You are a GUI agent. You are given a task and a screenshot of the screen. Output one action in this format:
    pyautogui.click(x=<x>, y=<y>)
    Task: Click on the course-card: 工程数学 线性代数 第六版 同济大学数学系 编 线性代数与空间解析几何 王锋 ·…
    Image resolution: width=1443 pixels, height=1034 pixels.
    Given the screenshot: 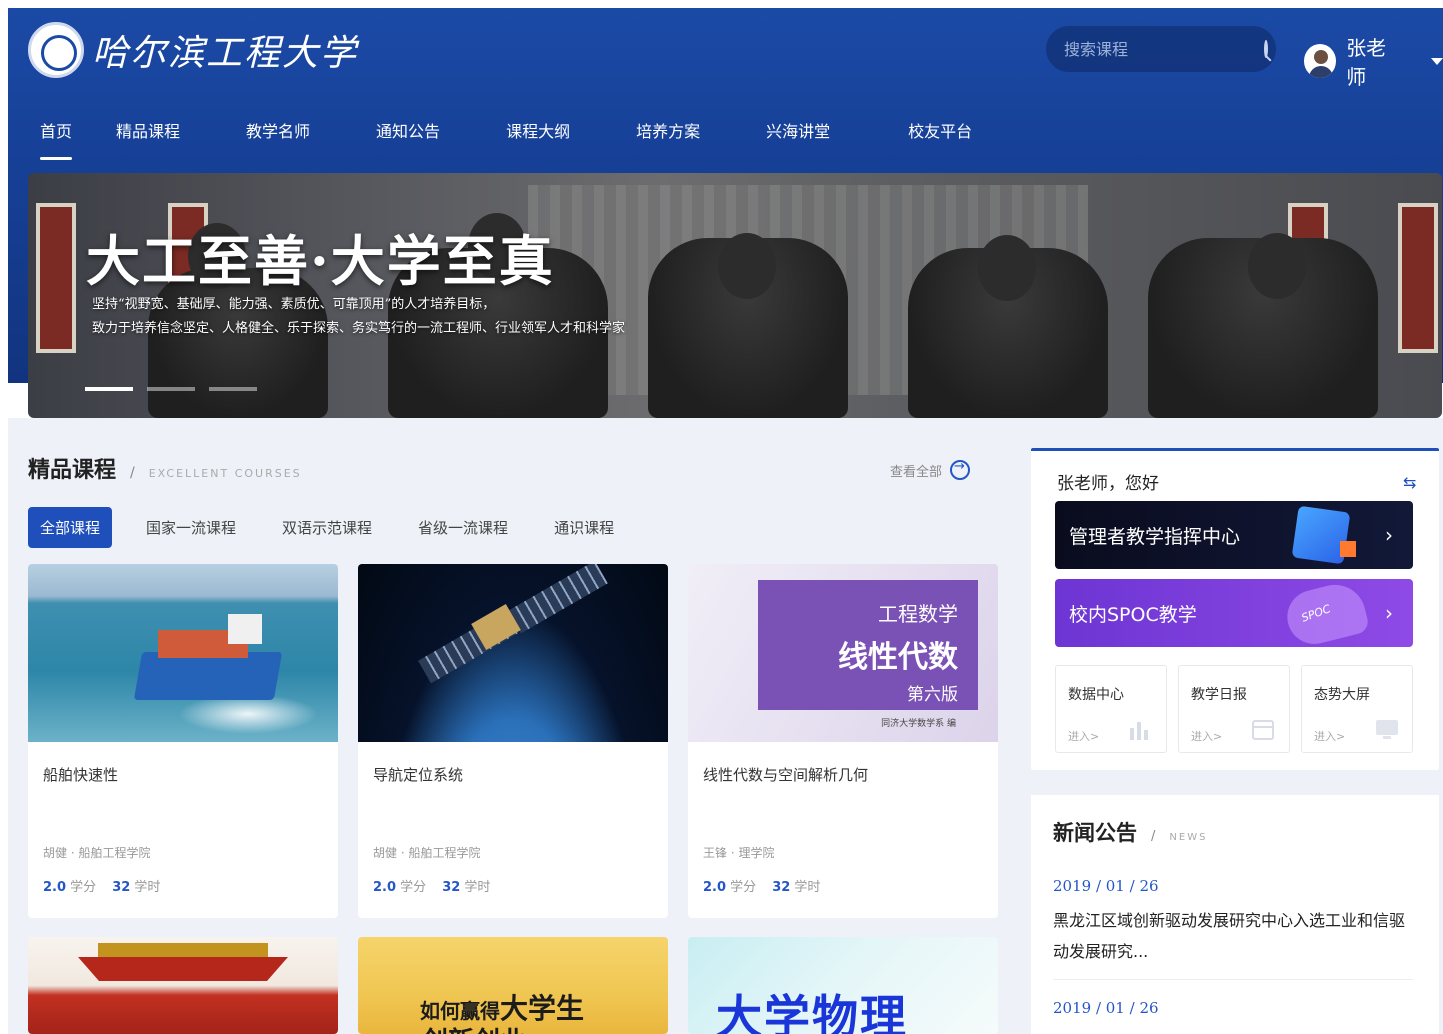 What is the action you would take?
    pyautogui.click(x=843, y=741)
    